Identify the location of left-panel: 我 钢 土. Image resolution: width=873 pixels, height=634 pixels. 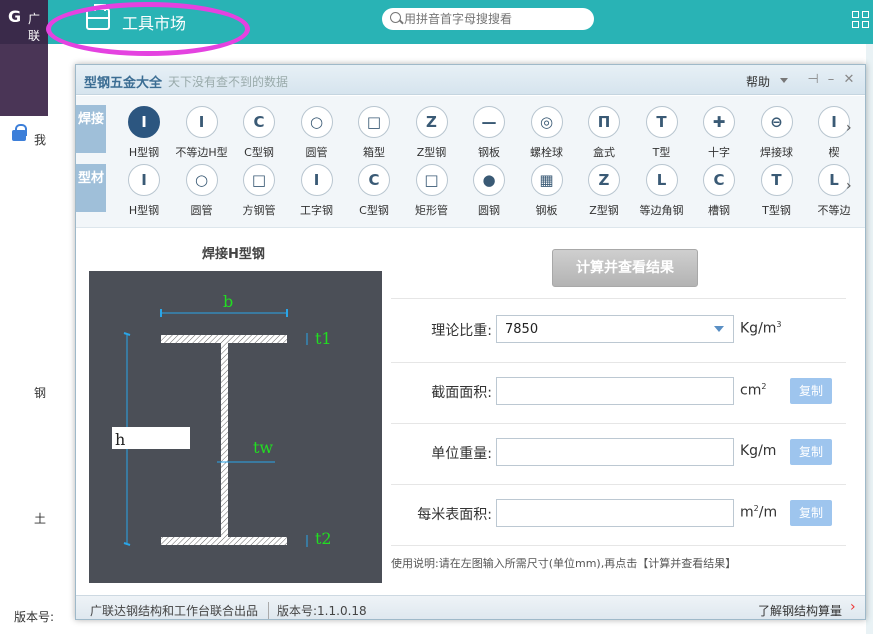
(24, 339).